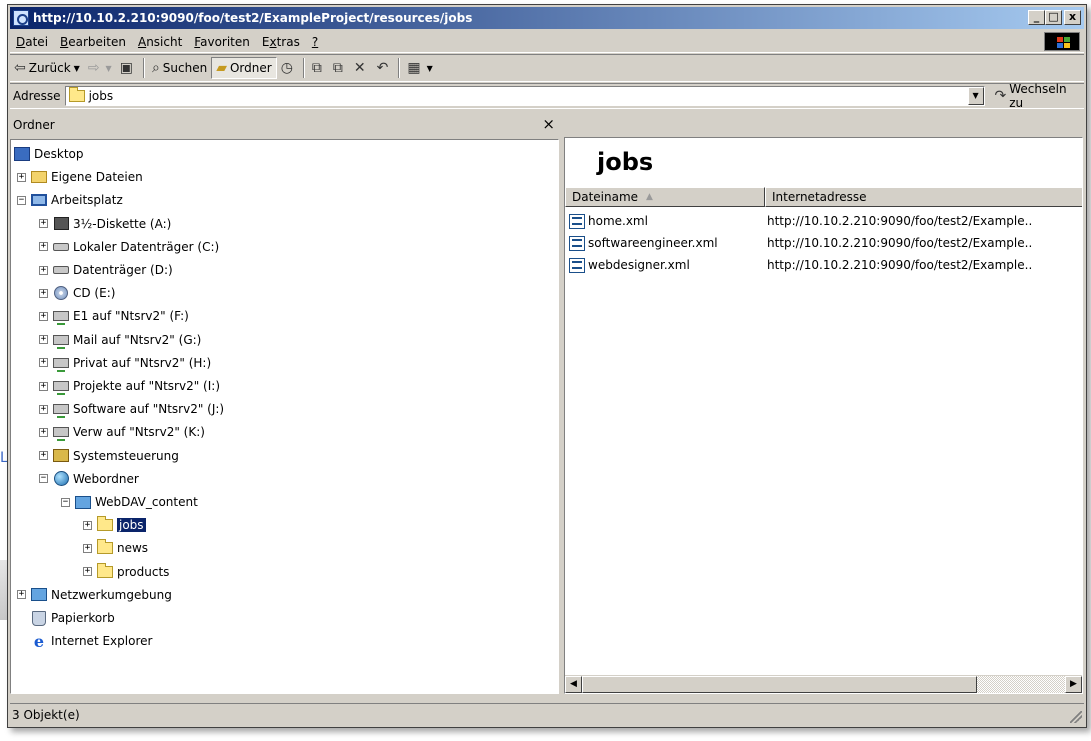 The height and width of the screenshot is (741, 1091). What do you see at coordinates (61, 479) in the screenshot?
I see `web-folders-icon` at bounding box center [61, 479].